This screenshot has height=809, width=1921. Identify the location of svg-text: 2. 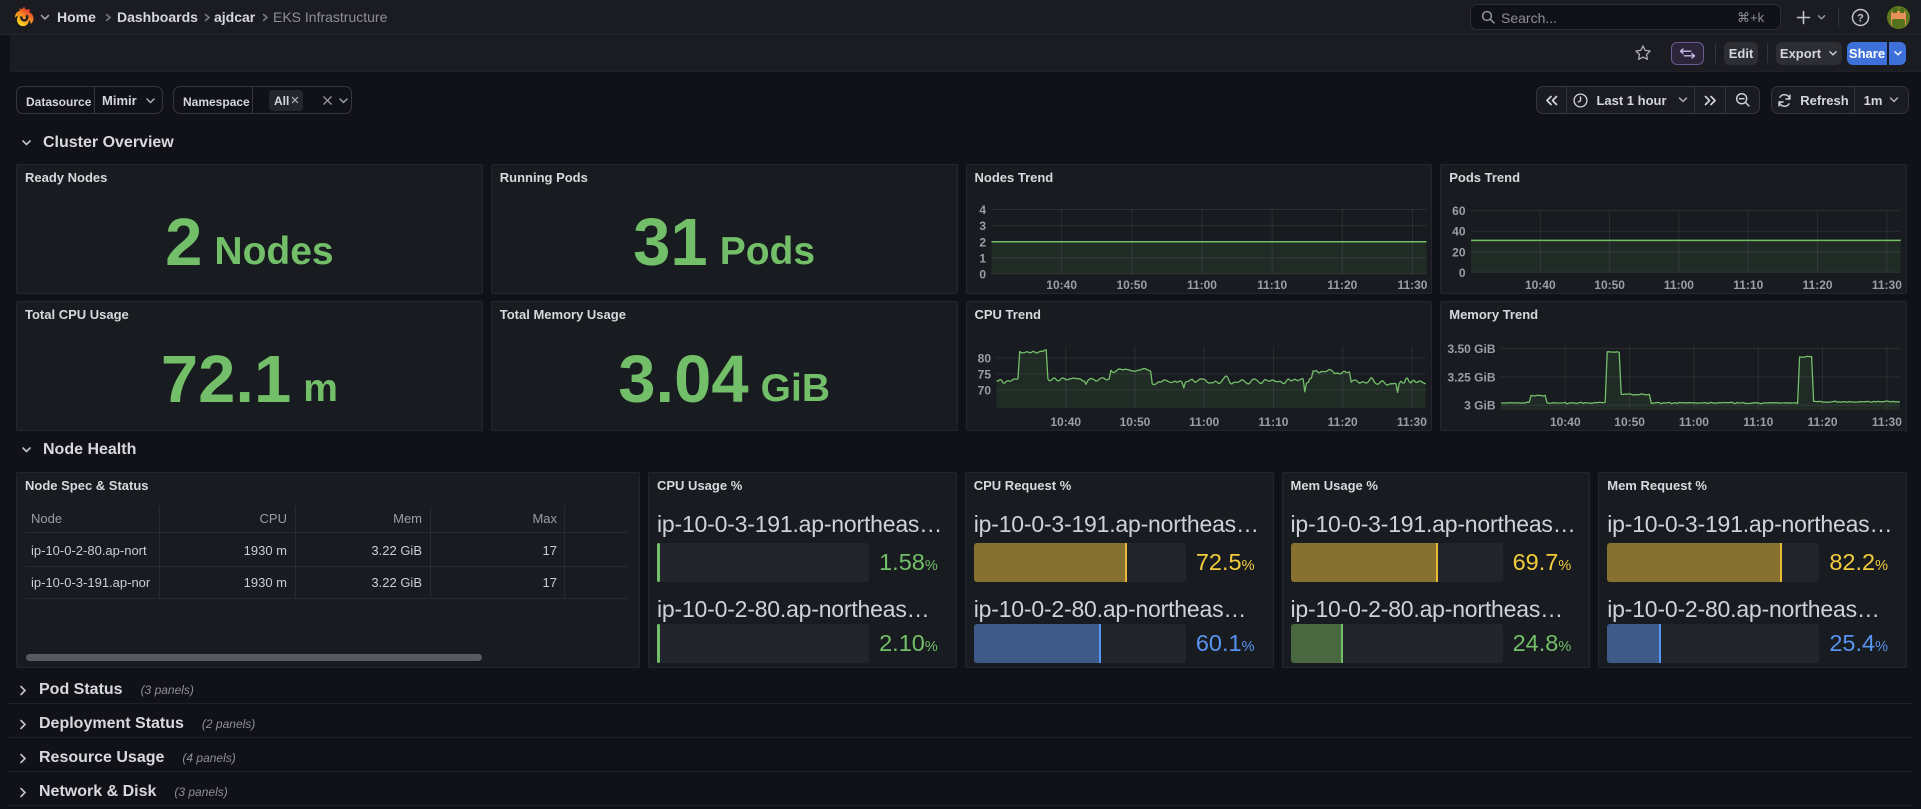
(982, 242).